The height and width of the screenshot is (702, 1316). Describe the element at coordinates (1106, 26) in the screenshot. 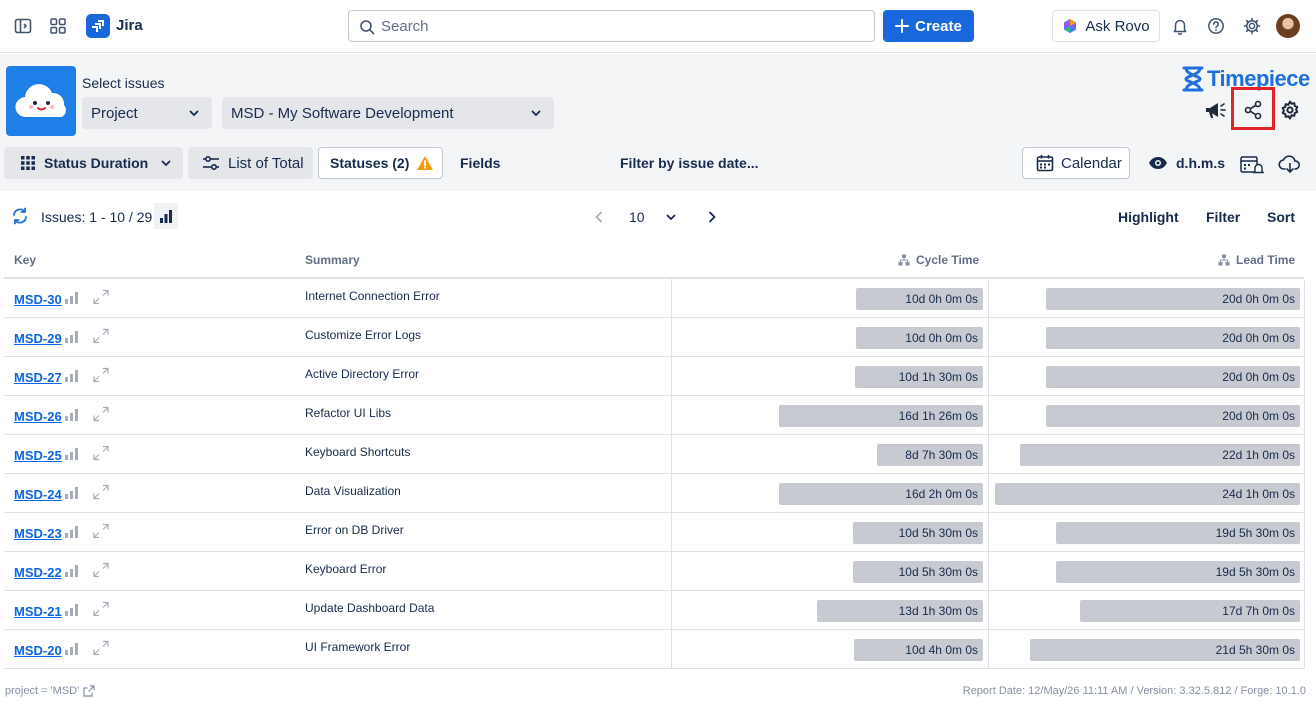

I see `ask-rovo-button: Ask Rovo` at that location.